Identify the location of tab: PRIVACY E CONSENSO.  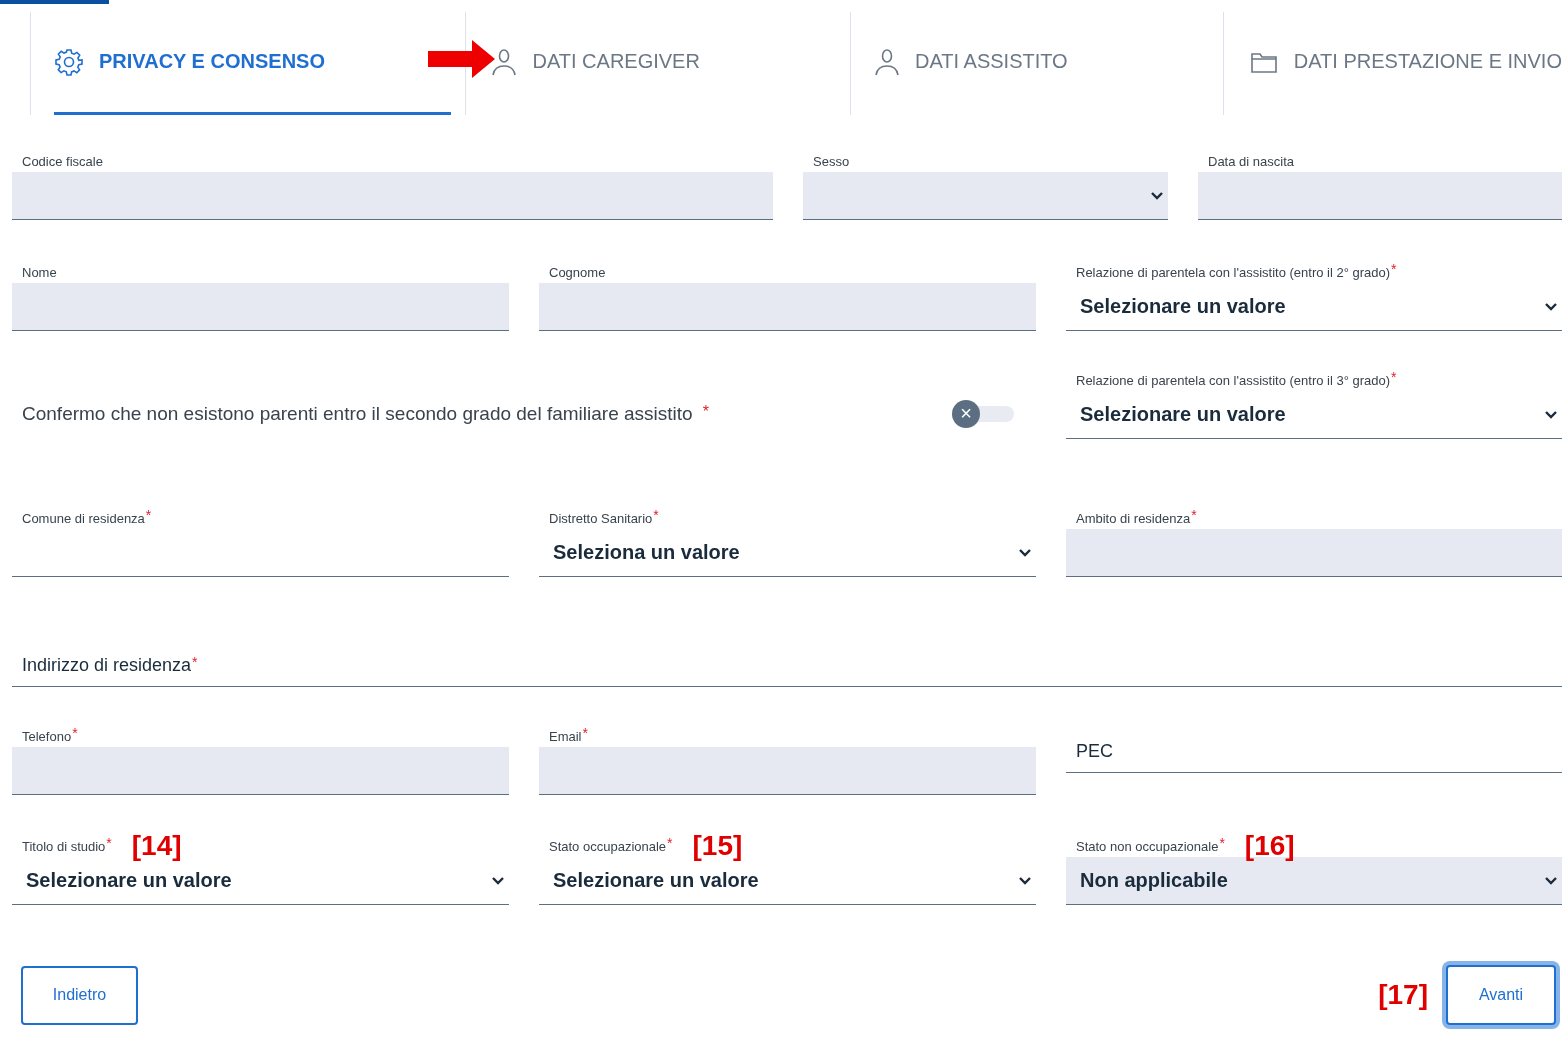
(248, 63).